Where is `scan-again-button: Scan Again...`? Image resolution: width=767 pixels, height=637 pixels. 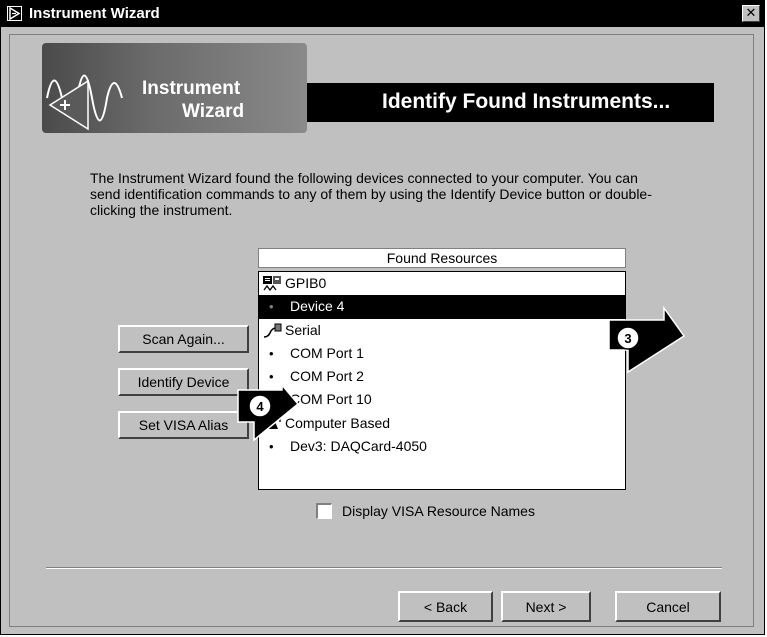 scan-again-button: Scan Again... is located at coordinates (183, 339).